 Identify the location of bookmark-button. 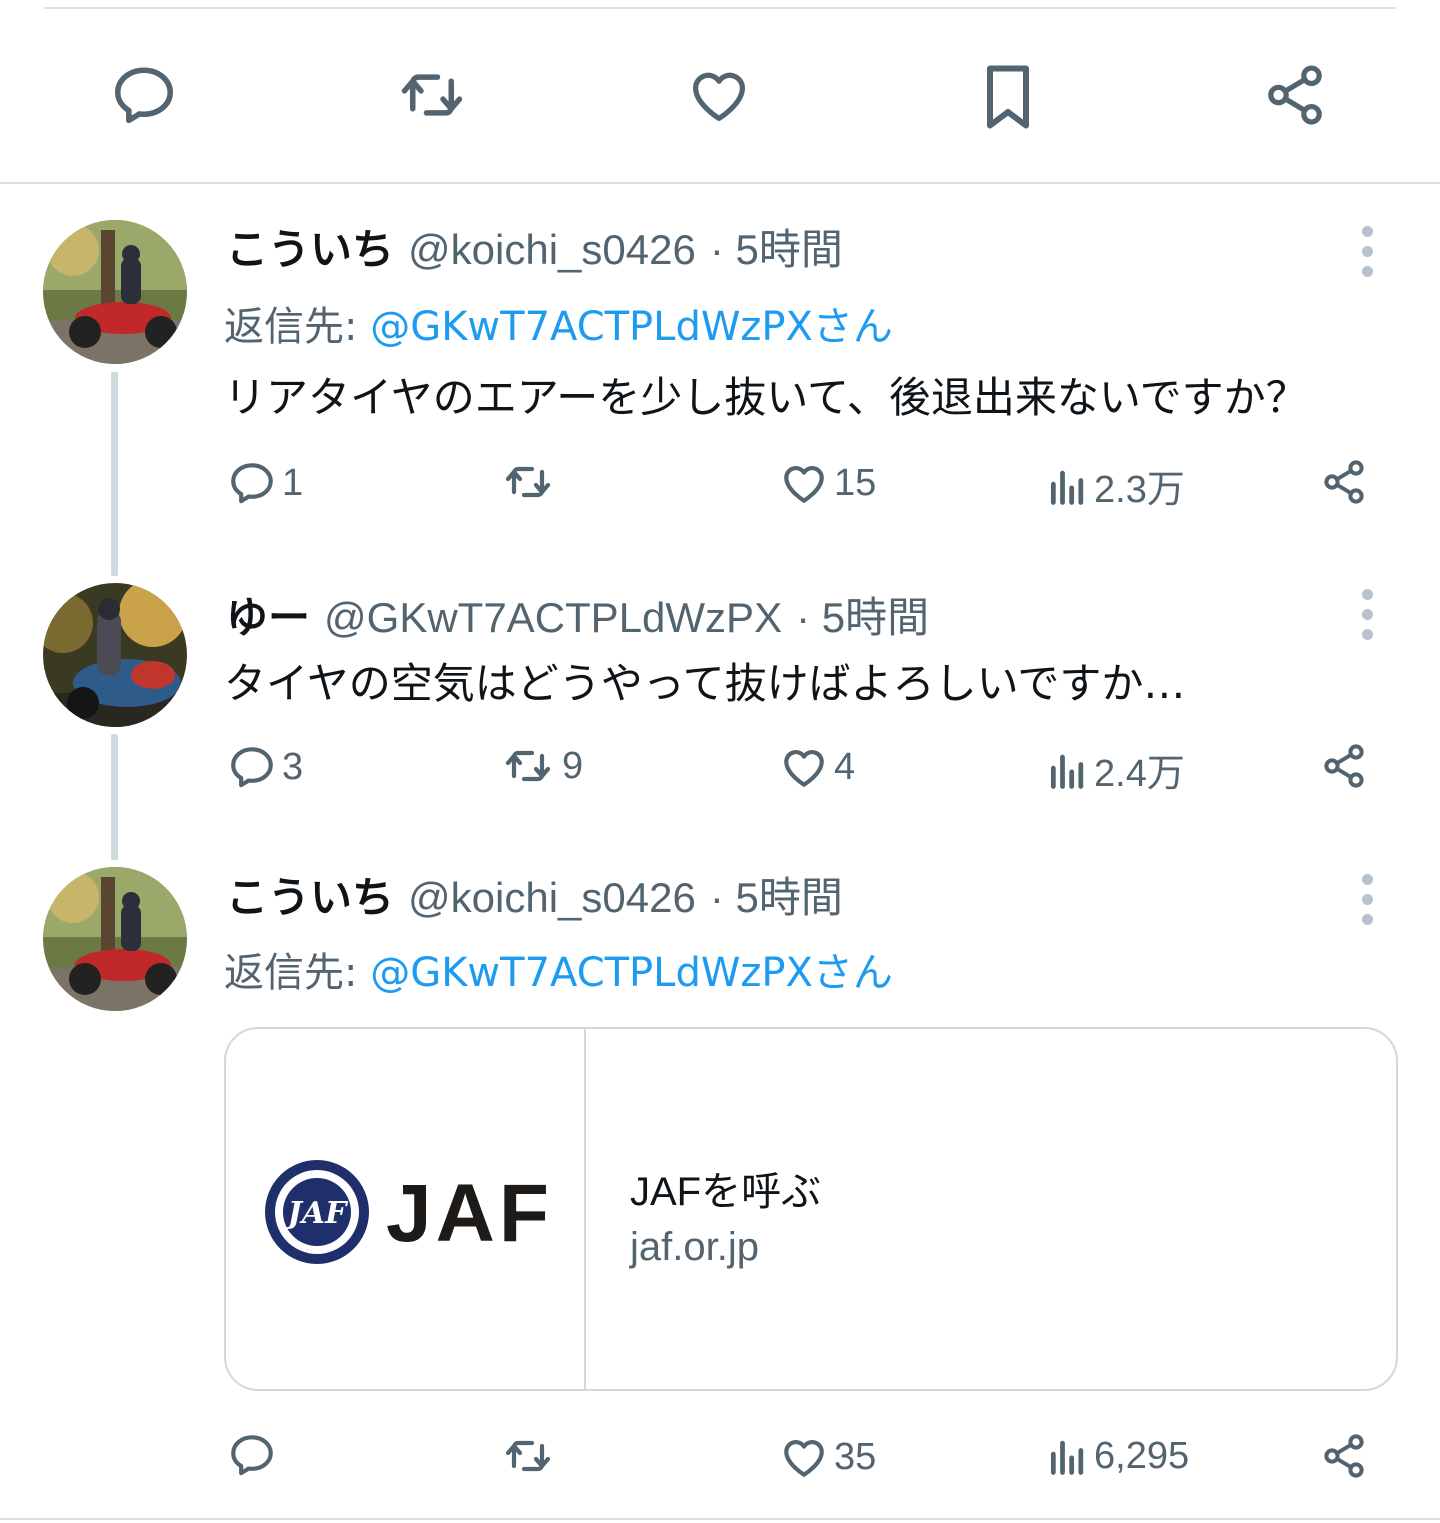
(1008, 97).